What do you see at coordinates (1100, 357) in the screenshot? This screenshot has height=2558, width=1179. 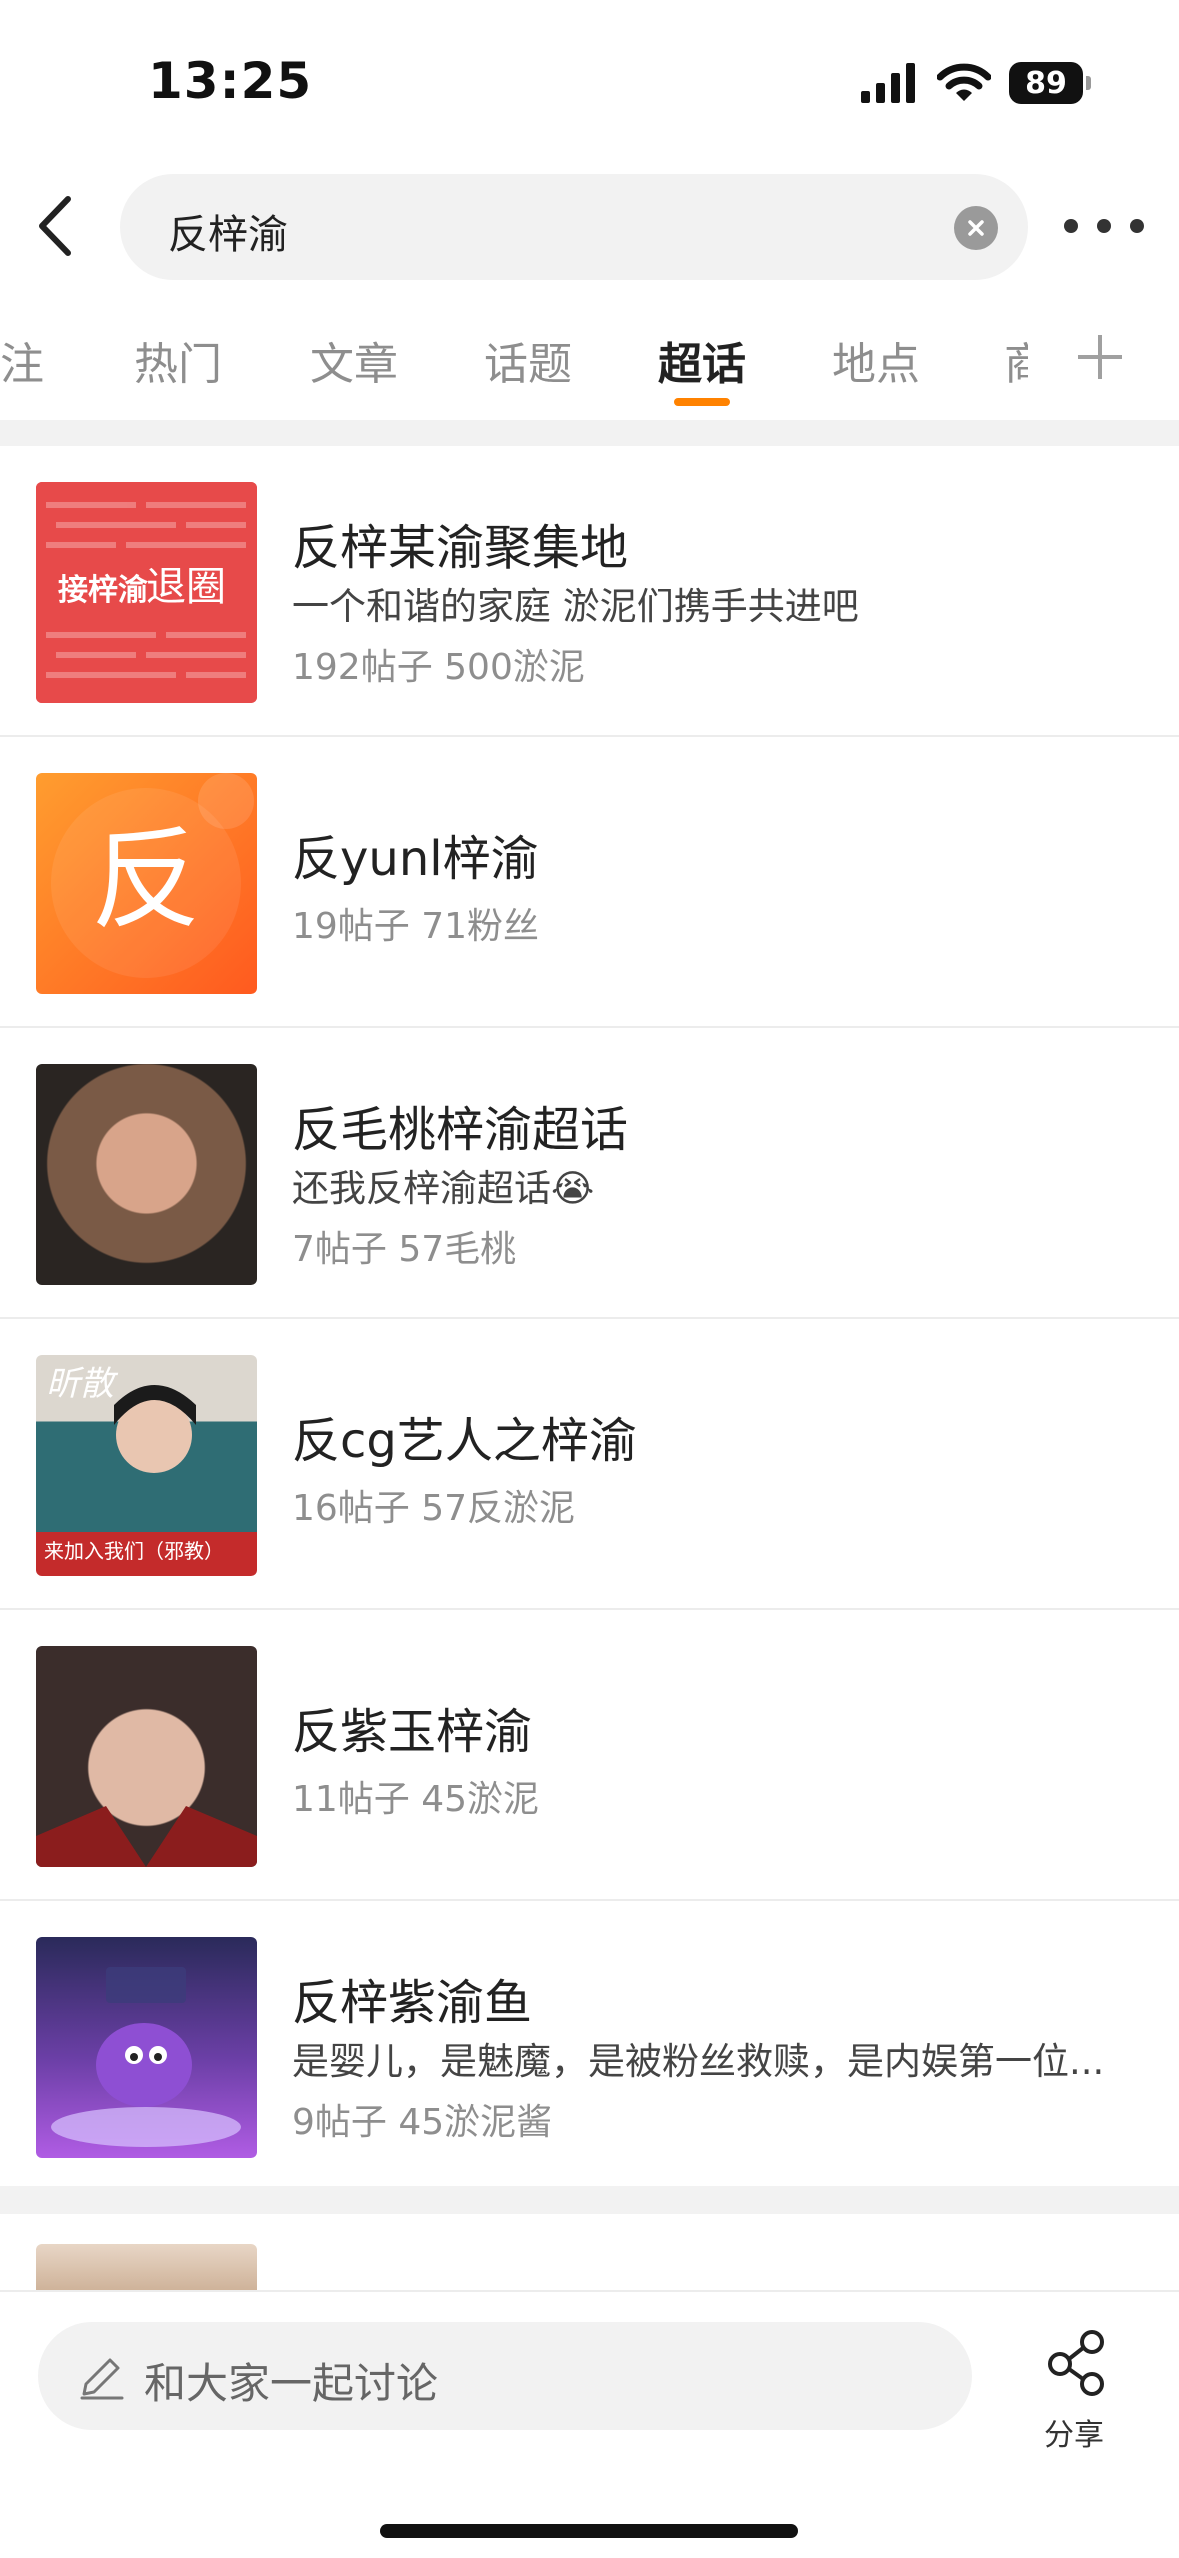 I see `add-tab-button` at bounding box center [1100, 357].